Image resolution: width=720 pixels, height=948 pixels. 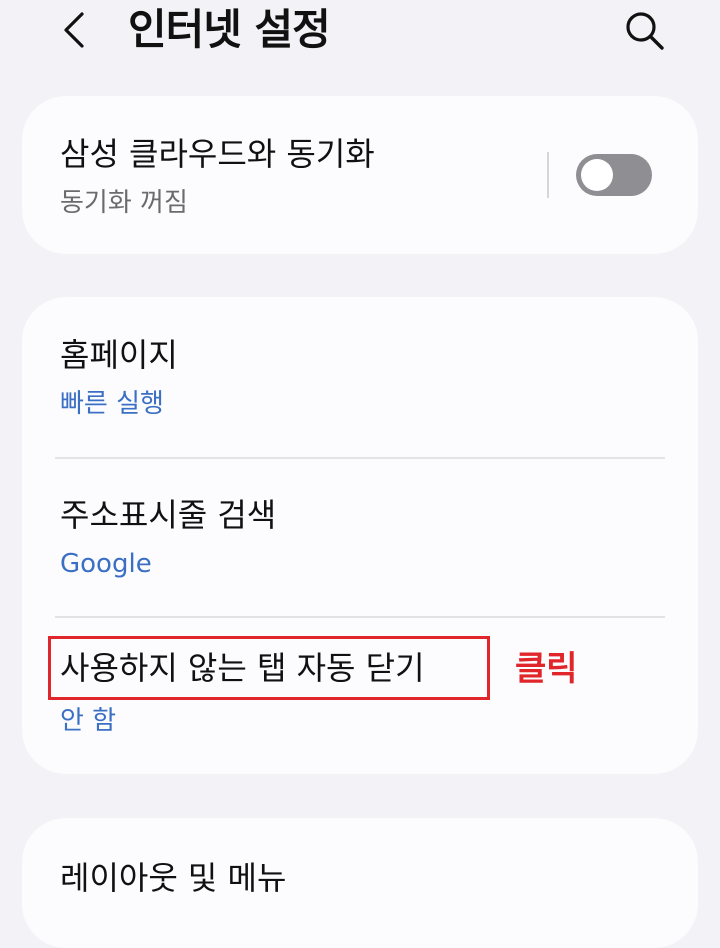 What do you see at coordinates (106, 564) in the screenshot?
I see `address-bar-search-value: Google` at bounding box center [106, 564].